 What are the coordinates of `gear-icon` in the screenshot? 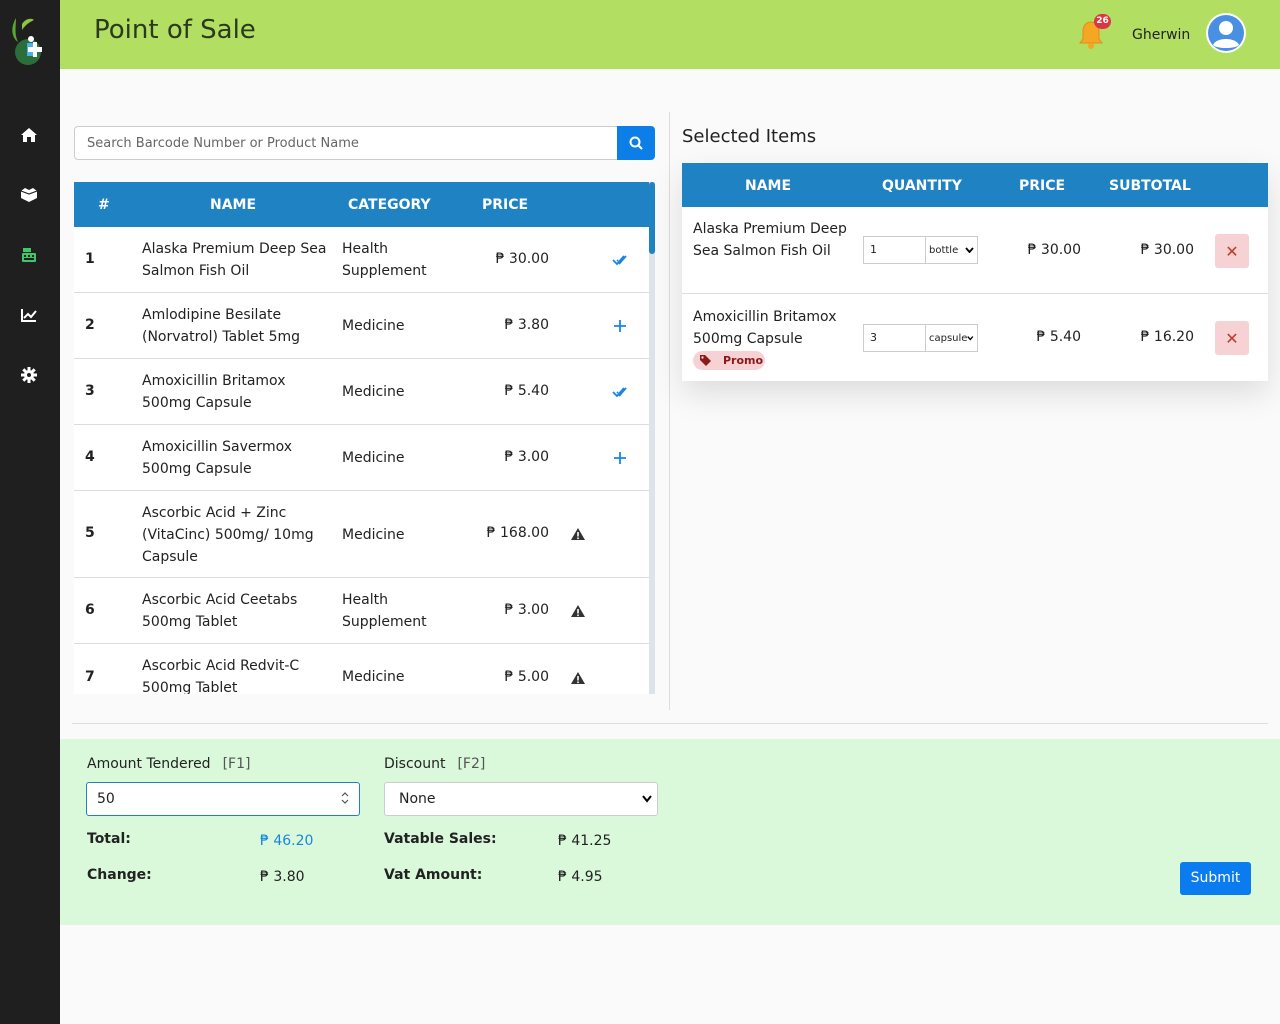 It's located at (29, 375).